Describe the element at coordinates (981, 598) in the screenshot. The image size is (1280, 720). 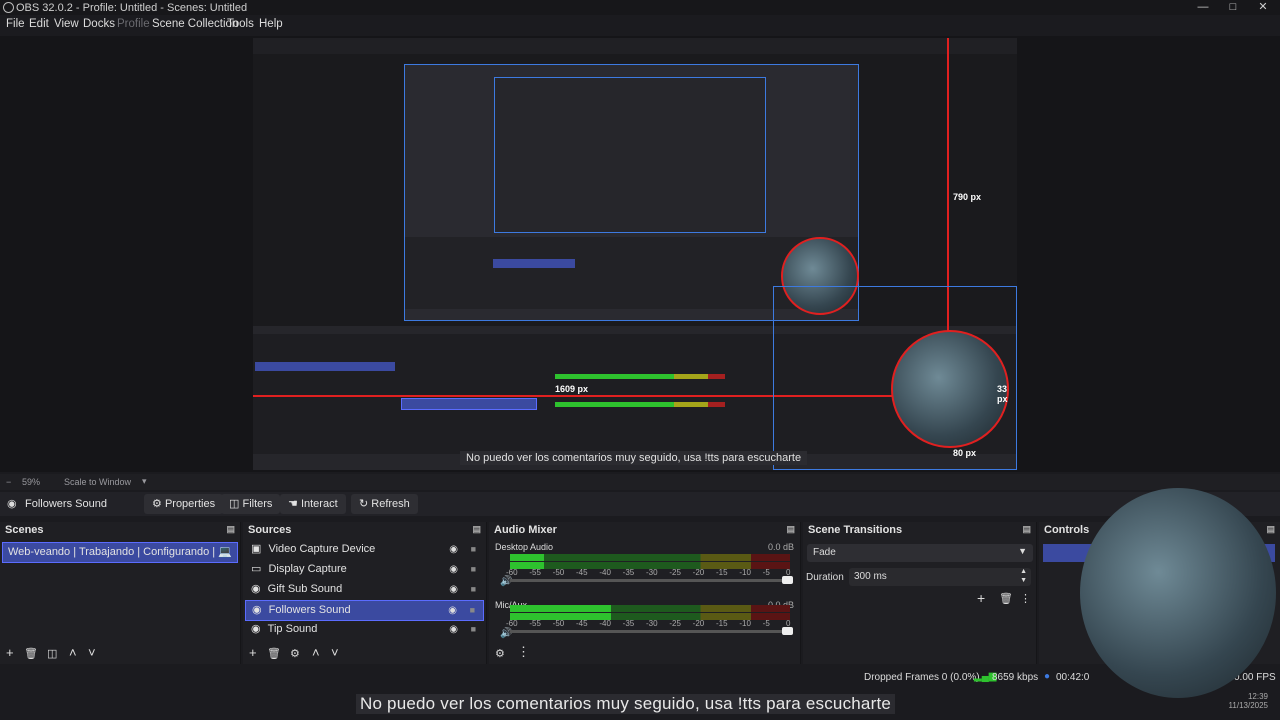
I see `add-transition-icon: +` at that location.